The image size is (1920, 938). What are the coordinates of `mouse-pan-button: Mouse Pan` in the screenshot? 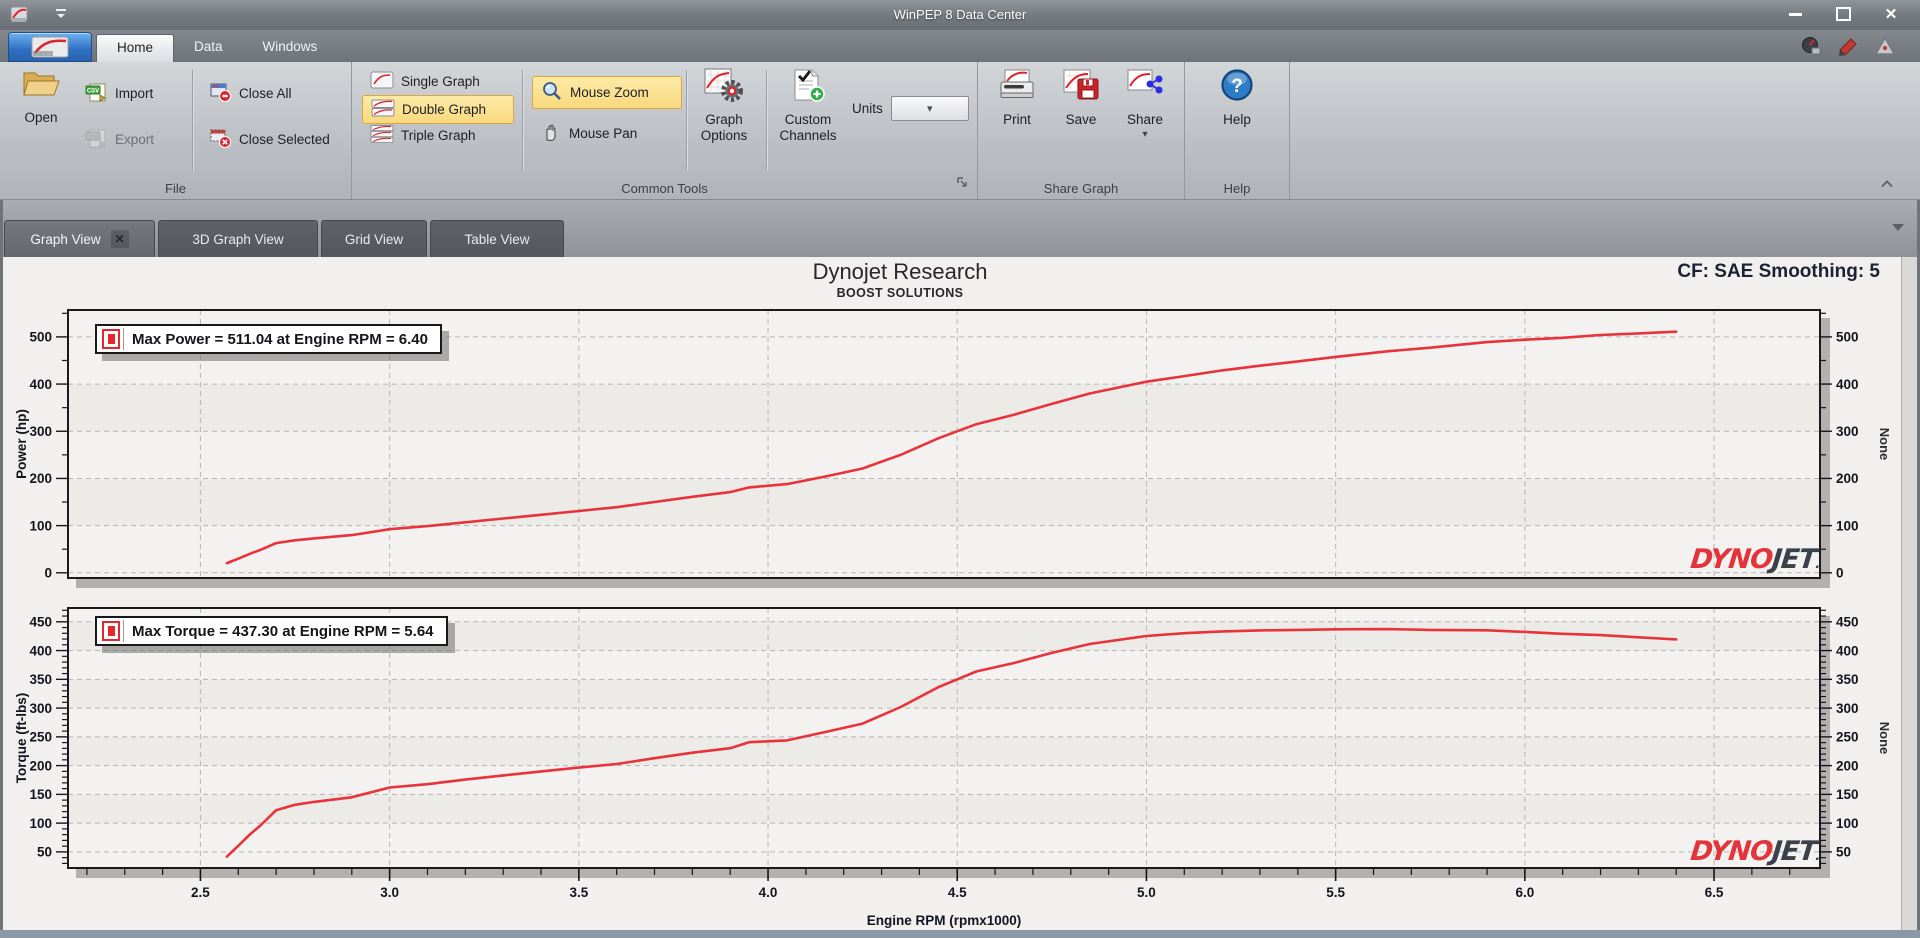 It's located at (607, 133).